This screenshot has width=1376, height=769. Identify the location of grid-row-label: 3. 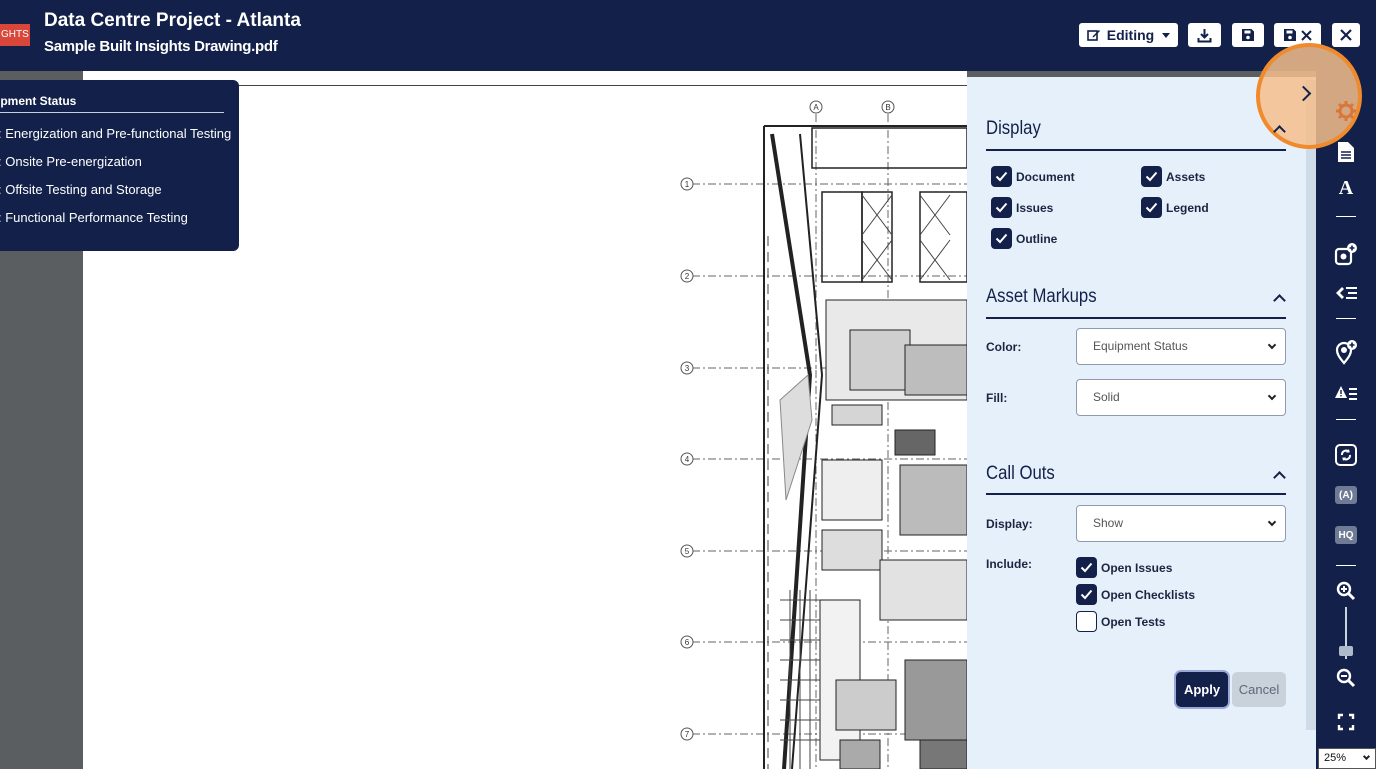
(687, 368).